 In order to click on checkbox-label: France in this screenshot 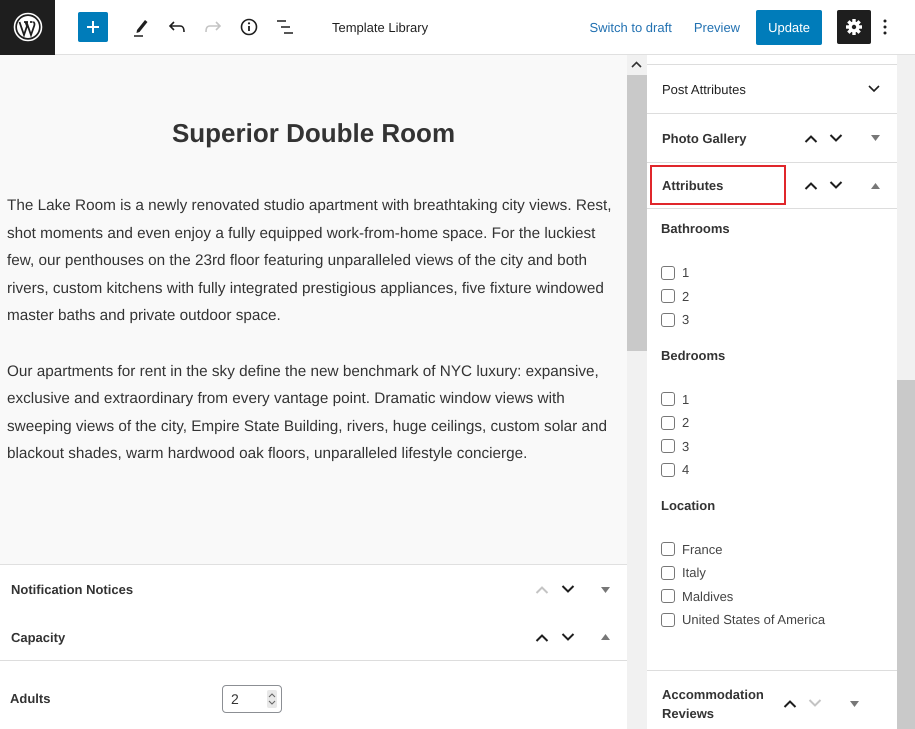, I will do `click(702, 549)`.